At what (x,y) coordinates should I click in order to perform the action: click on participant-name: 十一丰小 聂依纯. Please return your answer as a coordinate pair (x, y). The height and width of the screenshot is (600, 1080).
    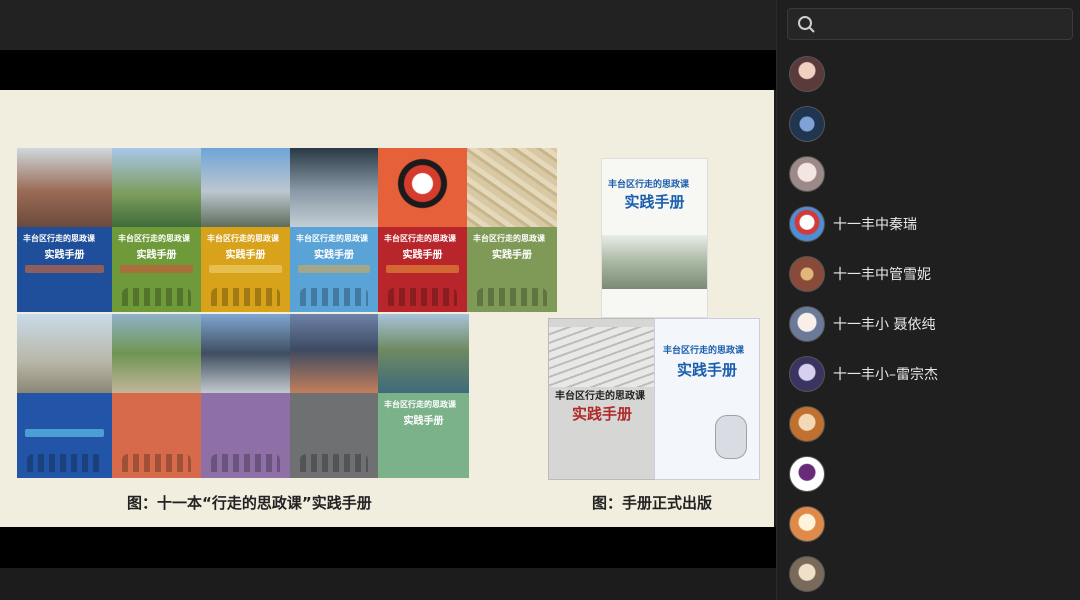
    Looking at the image, I should click on (884, 325).